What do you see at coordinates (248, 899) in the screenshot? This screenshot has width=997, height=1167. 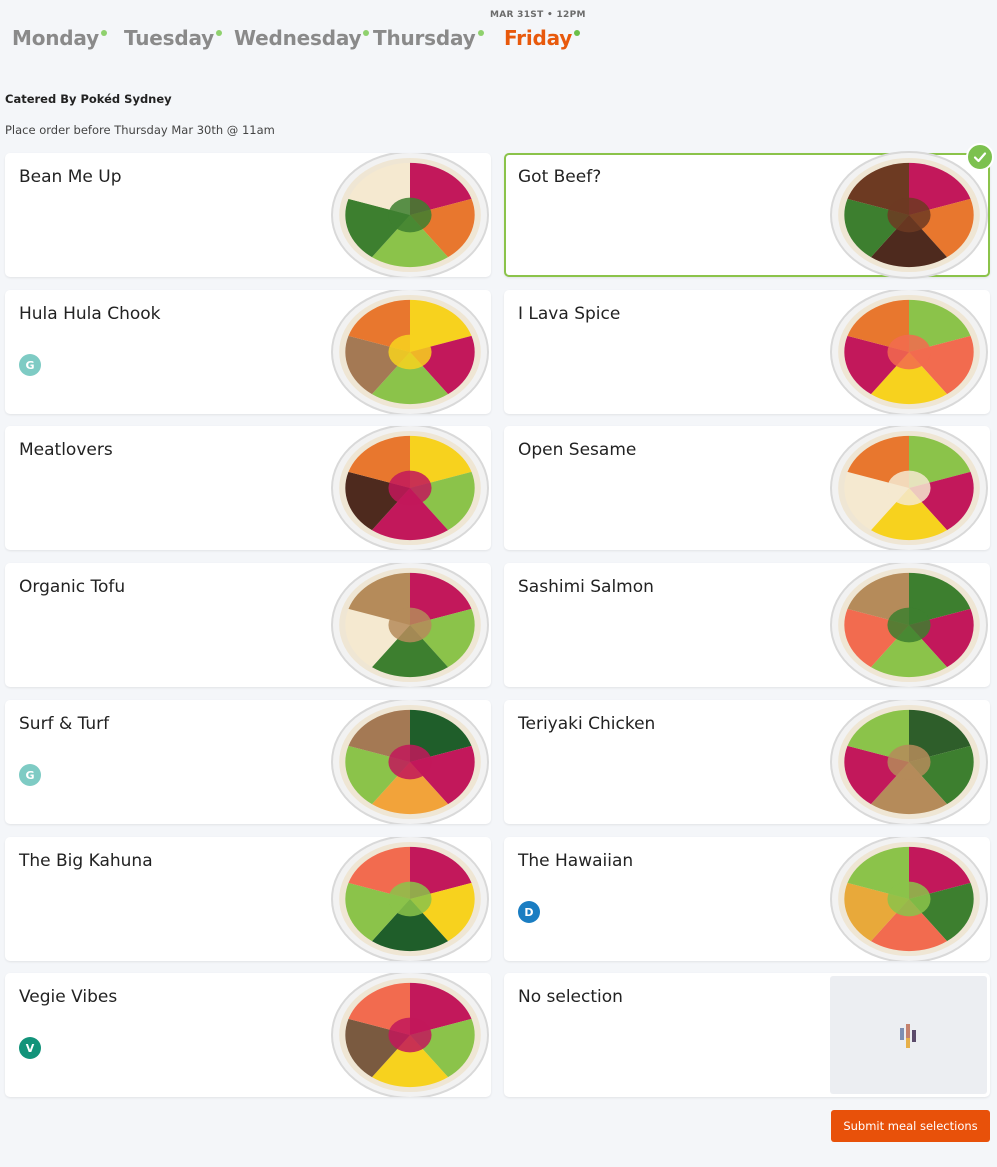 I see `meal-card: The Big Kahuna` at bounding box center [248, 899].